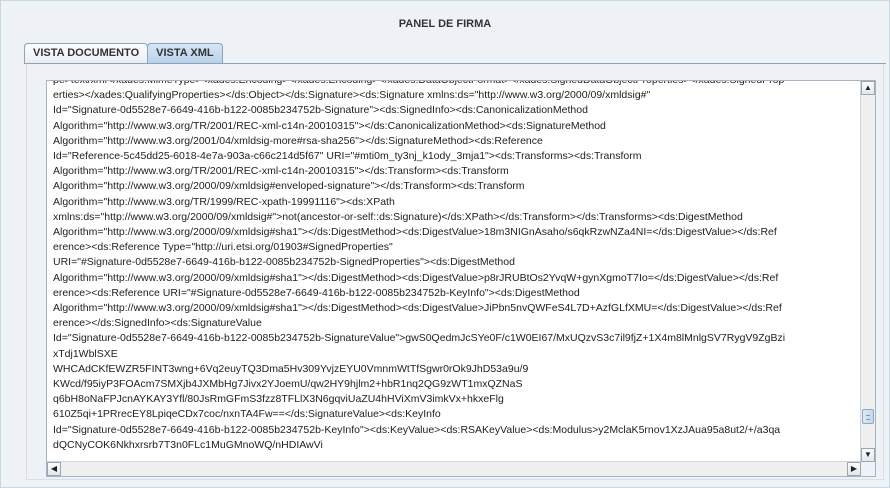 The image size is (890, 488). I want to click on vertical-scrollbar: ▲ ▼, so click(867, 271).